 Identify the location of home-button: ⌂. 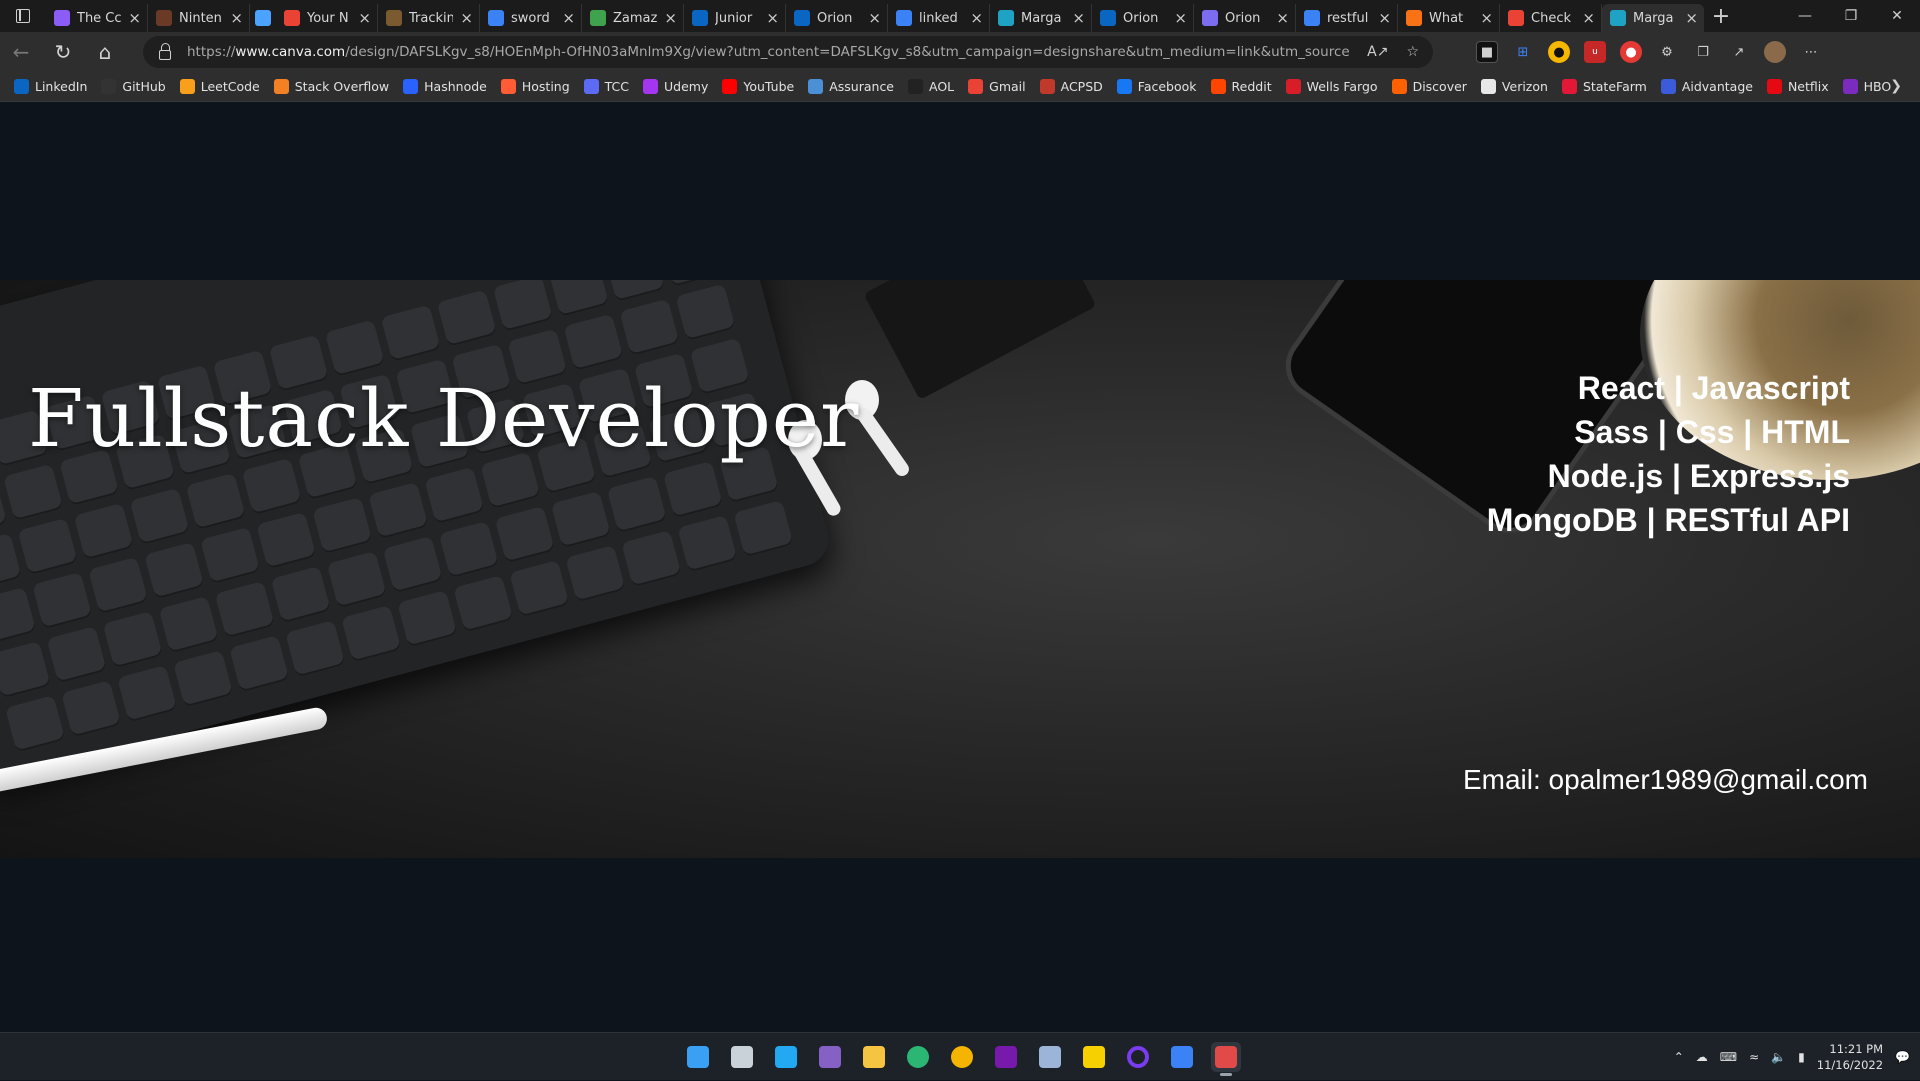
(105, 52).